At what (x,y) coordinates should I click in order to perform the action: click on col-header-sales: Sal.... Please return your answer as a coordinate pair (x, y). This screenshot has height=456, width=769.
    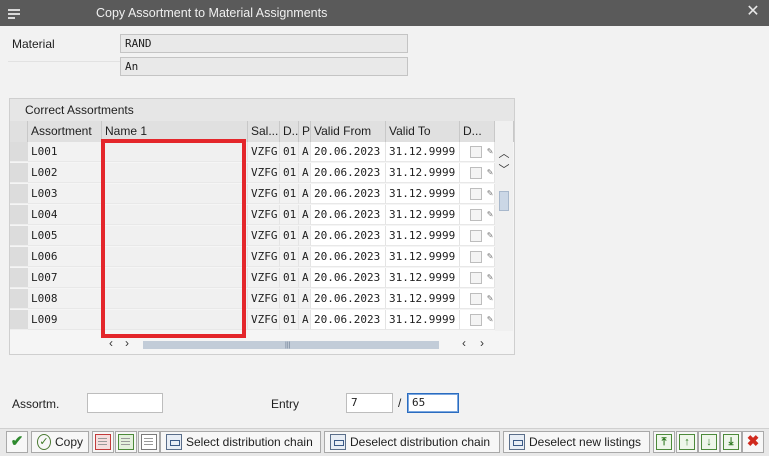
    Looking at the image, I should click on (264, 131).